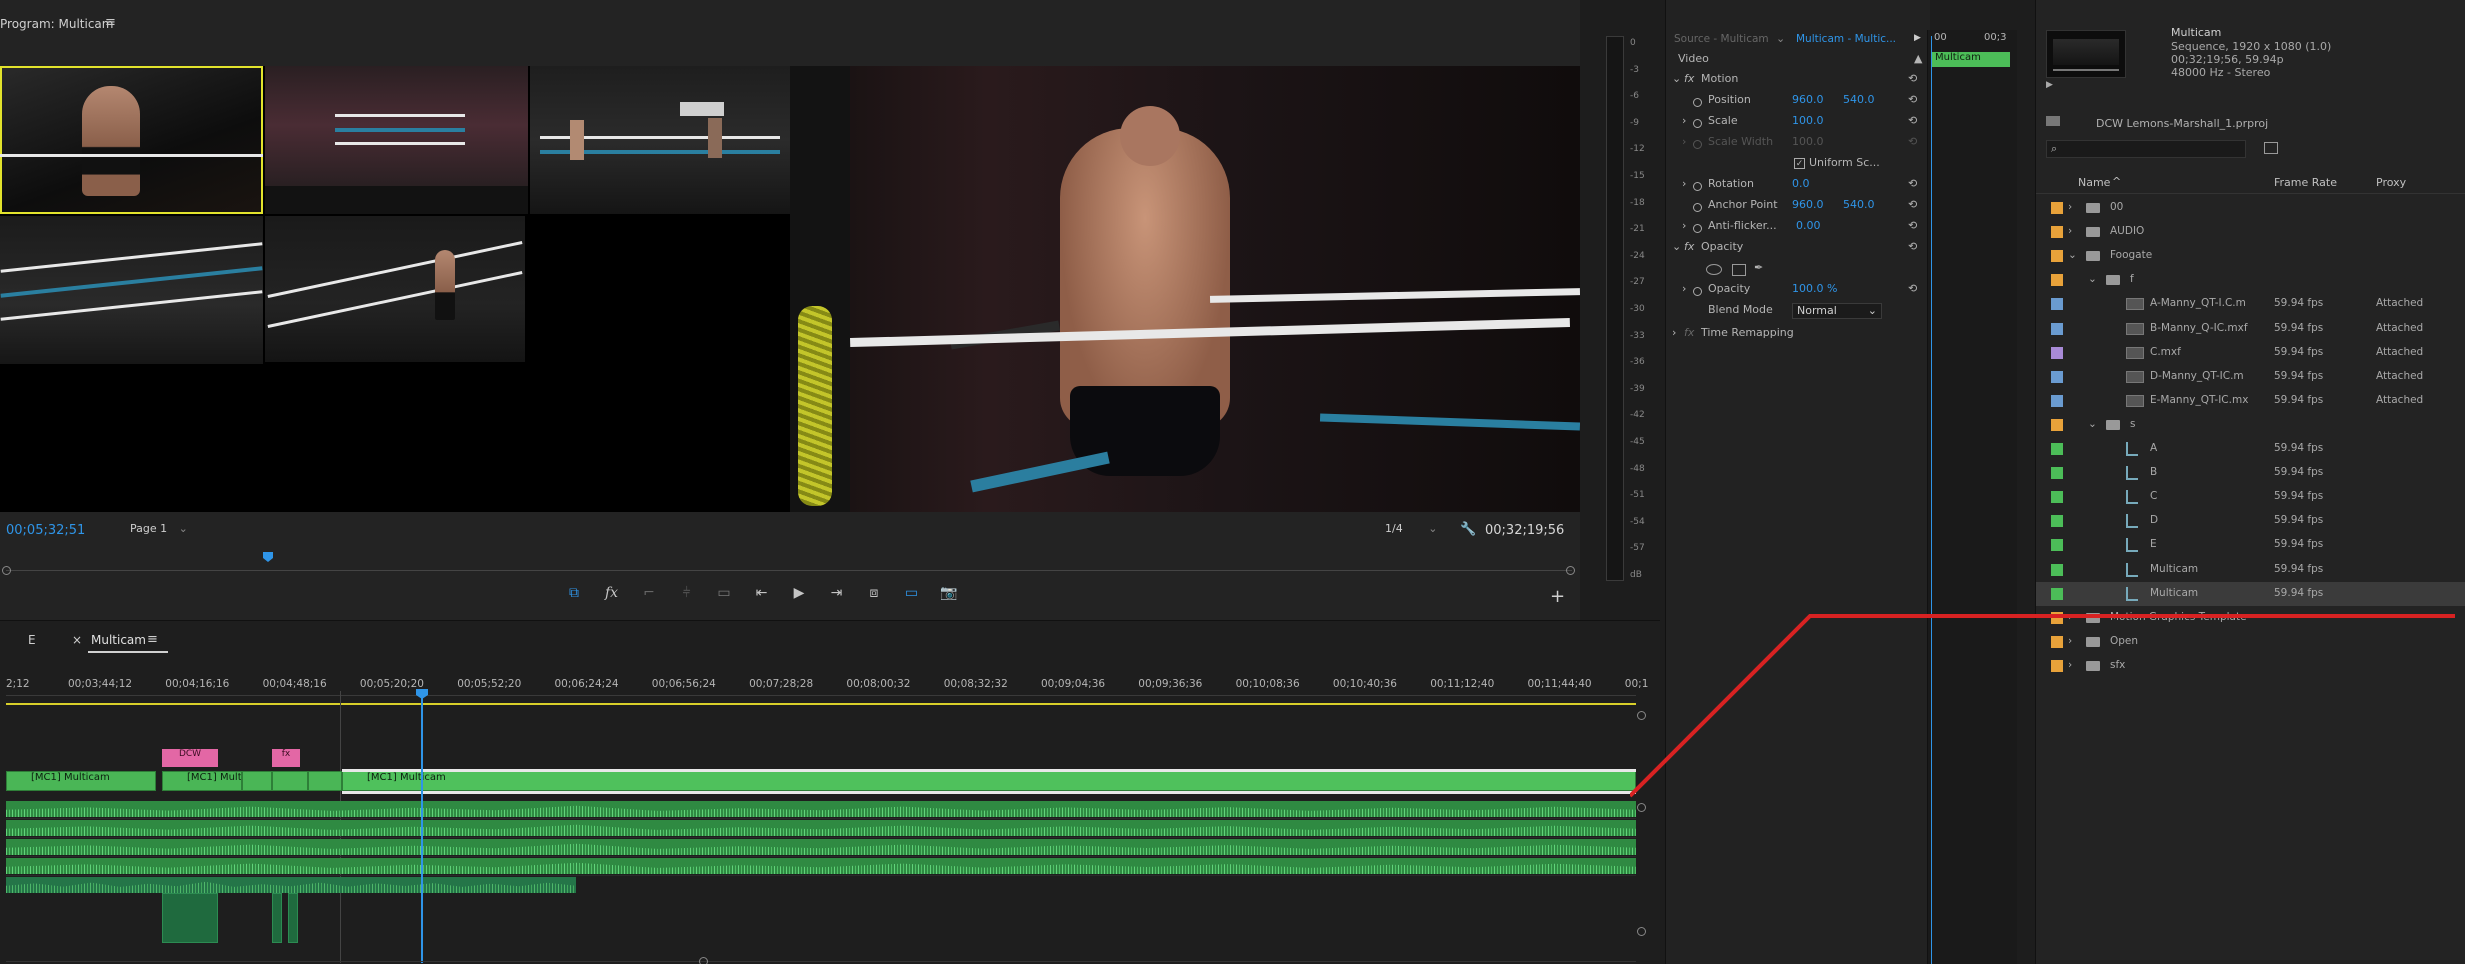 This screenshot has width=2465, height=964. What do you see at coordinates (1808, 225) in the screenshot?
I see `antiflicker-value: 0.00` at bounding box center [1808, 225].